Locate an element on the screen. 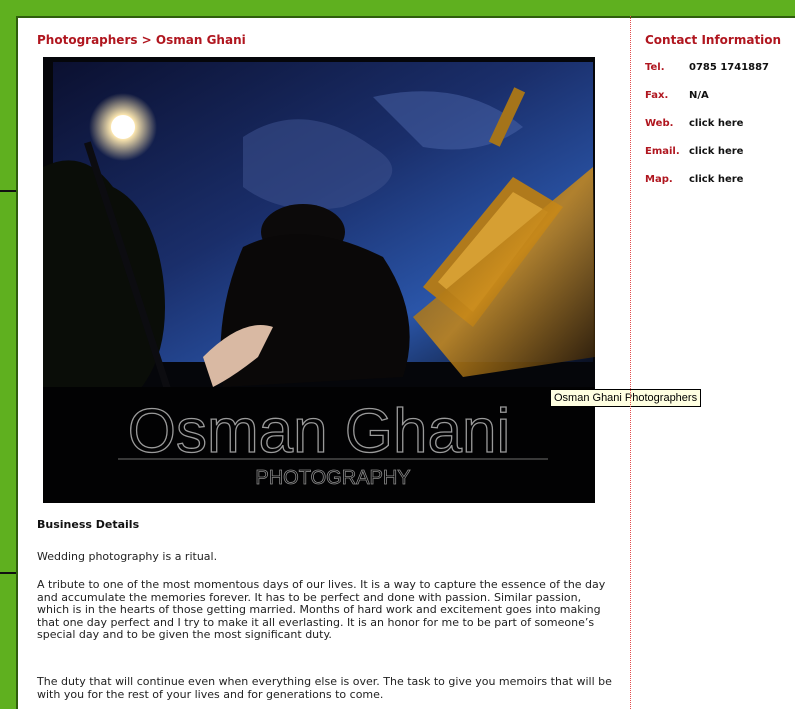 This screenshot has height=709, width=795. photo-tooltip: Osman Ghani Photographers is located at coordinates (626, 398).